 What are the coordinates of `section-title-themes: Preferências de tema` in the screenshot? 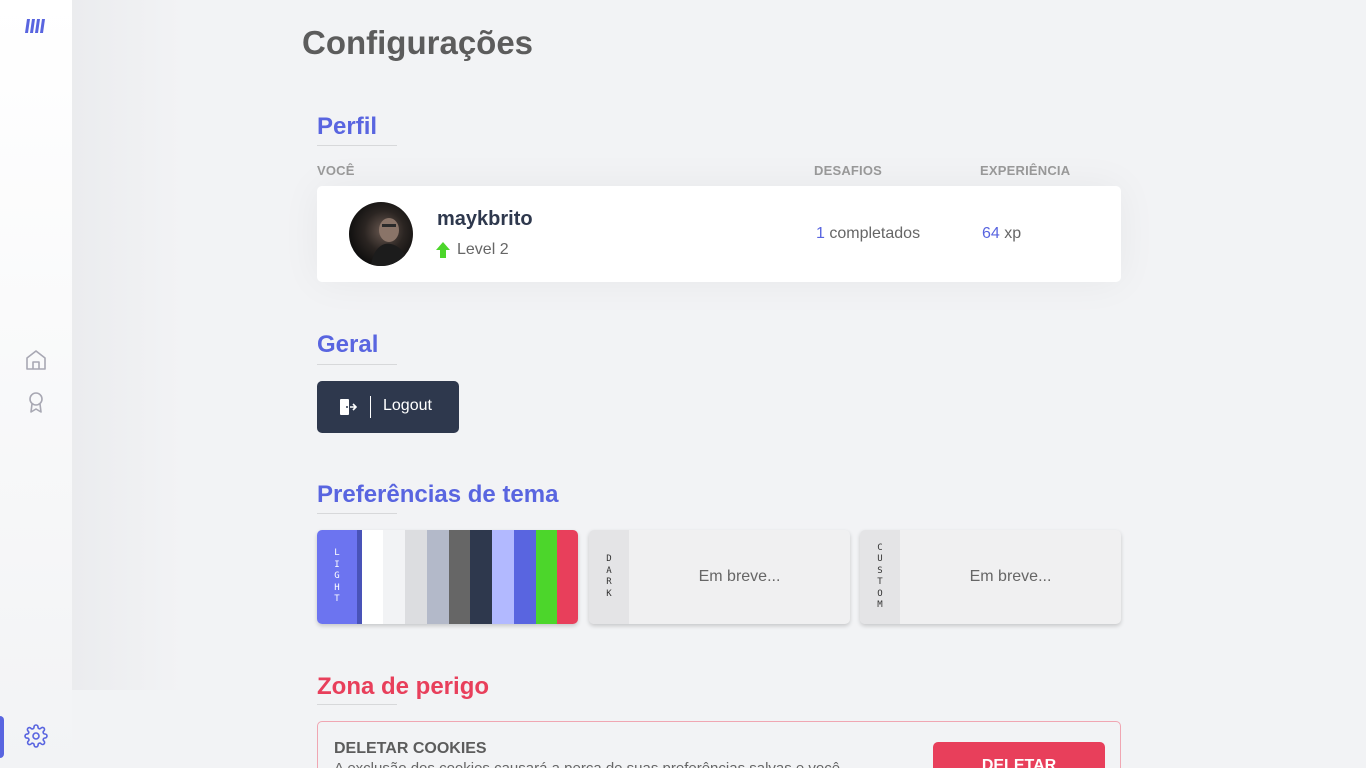 It's located at (438, 494).